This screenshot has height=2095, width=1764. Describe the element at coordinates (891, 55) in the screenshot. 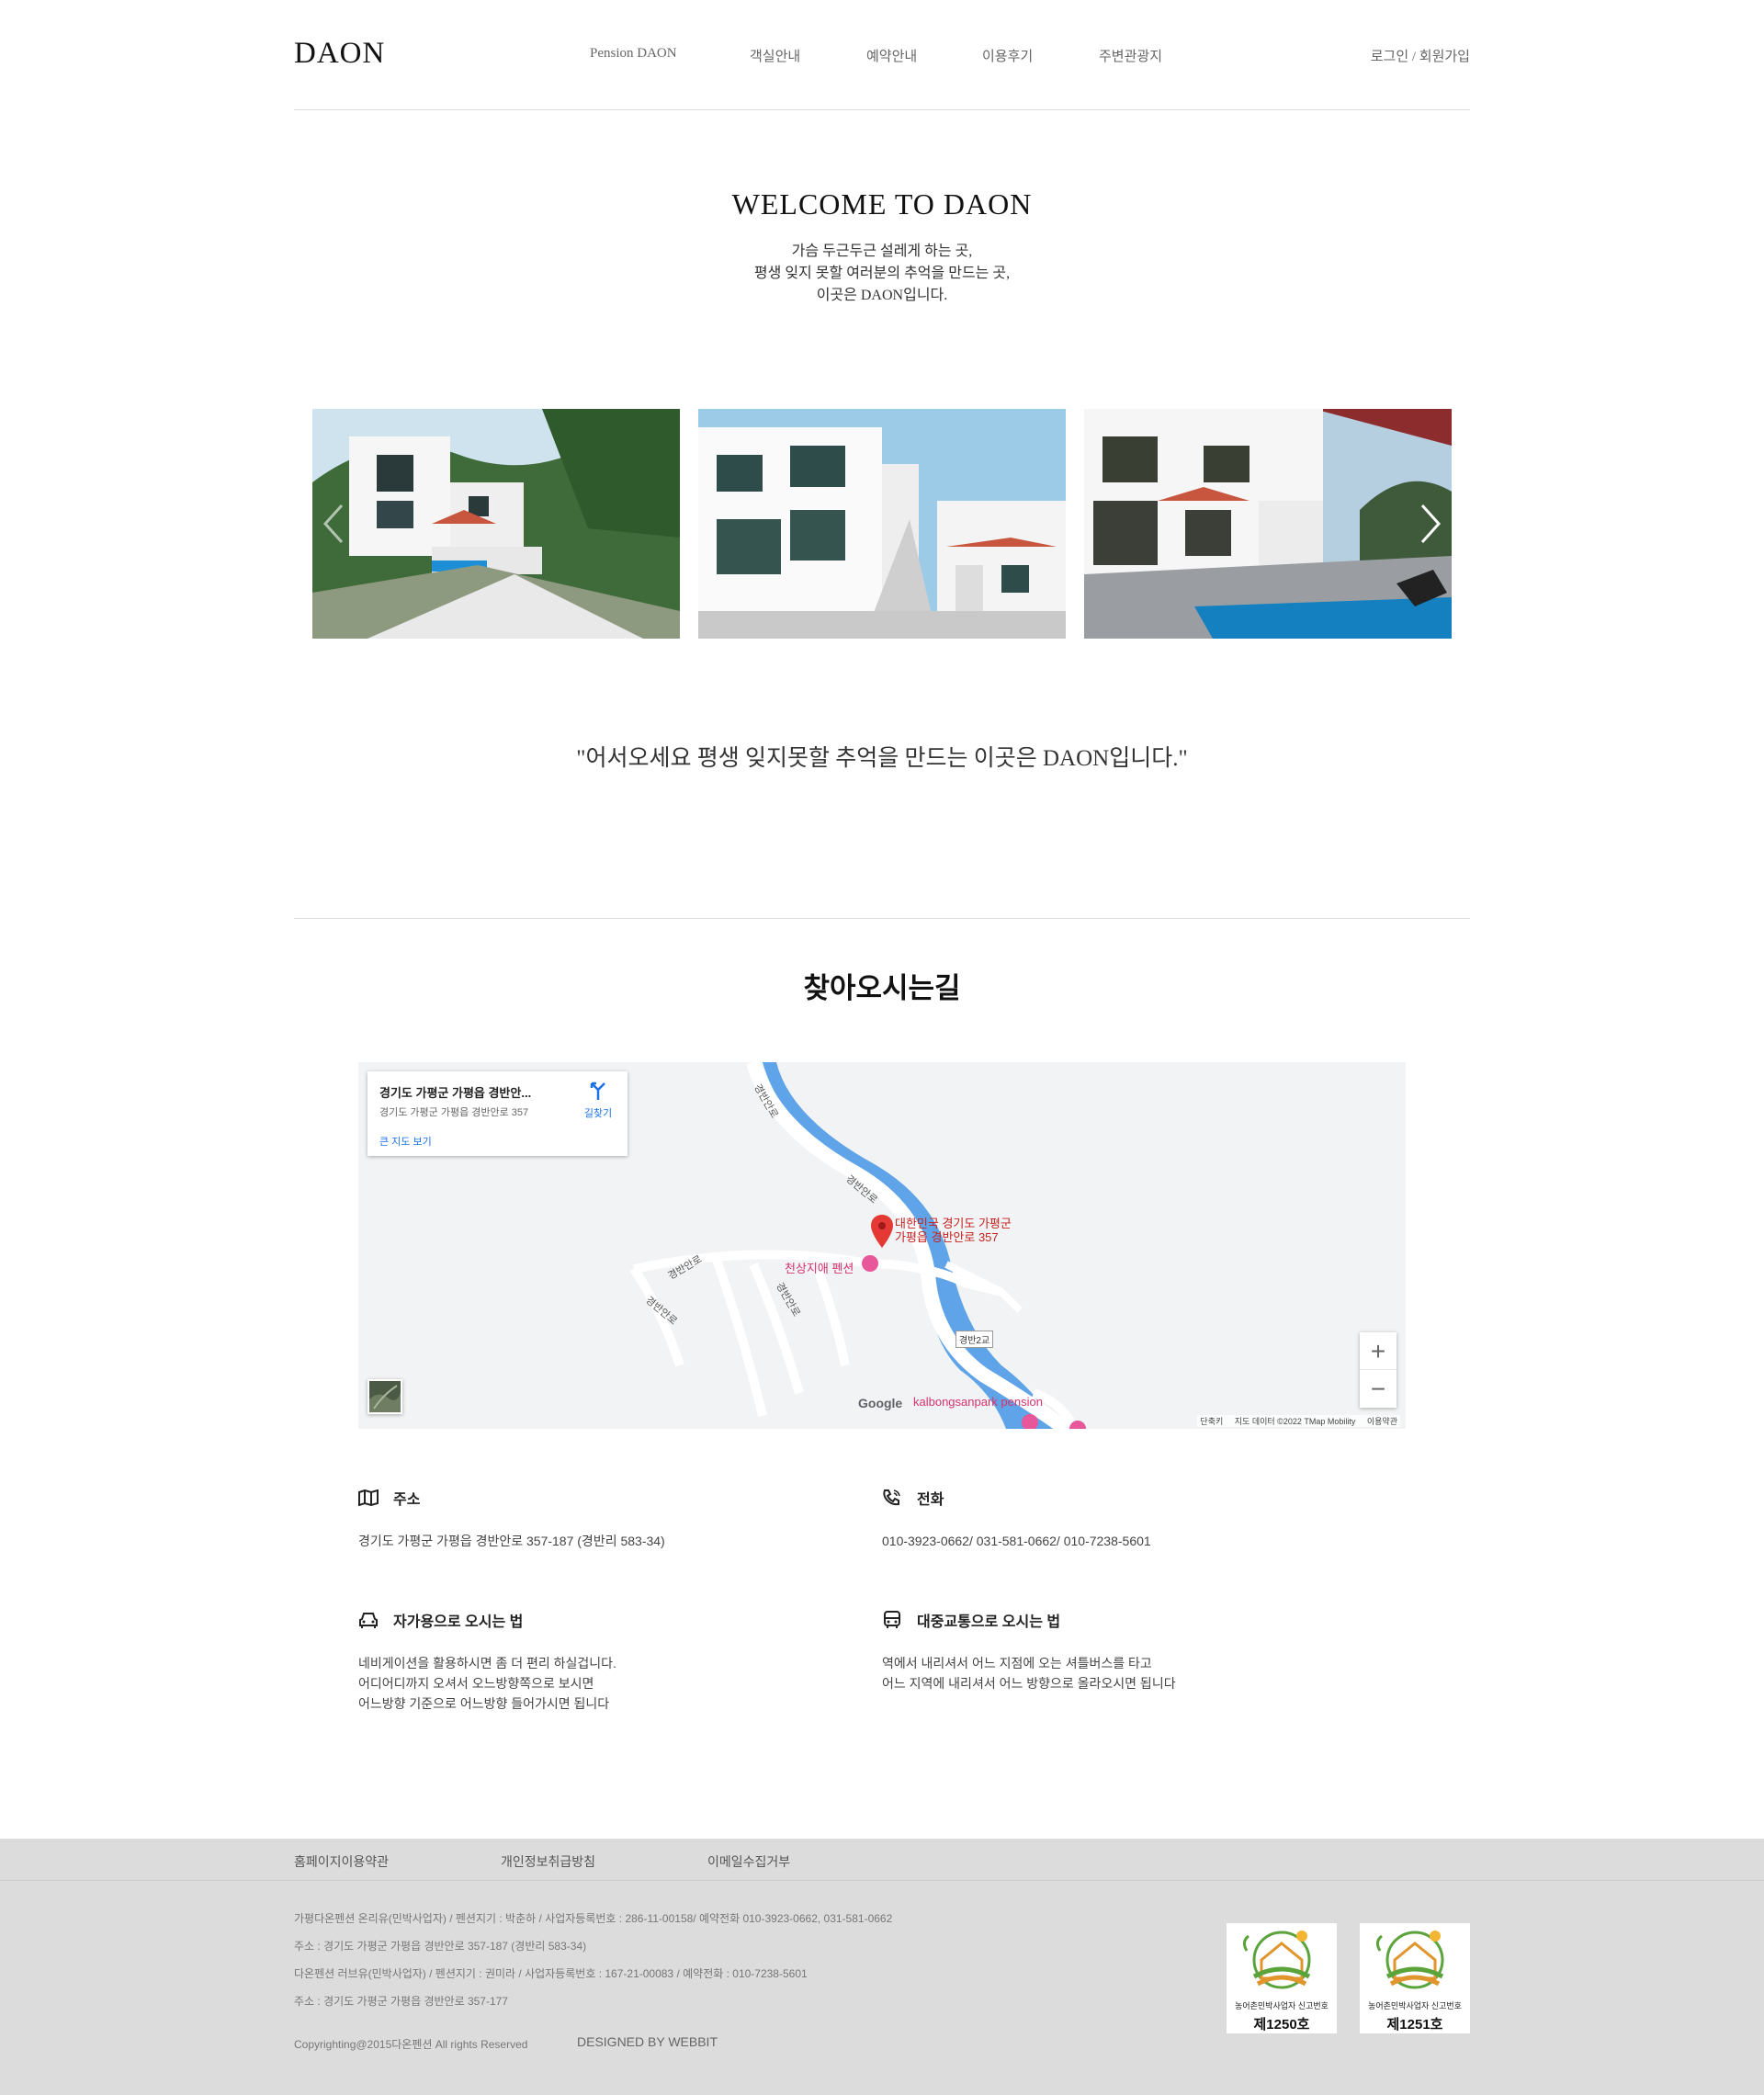

I see `nav-item-reservation: 예약안내` at that location.